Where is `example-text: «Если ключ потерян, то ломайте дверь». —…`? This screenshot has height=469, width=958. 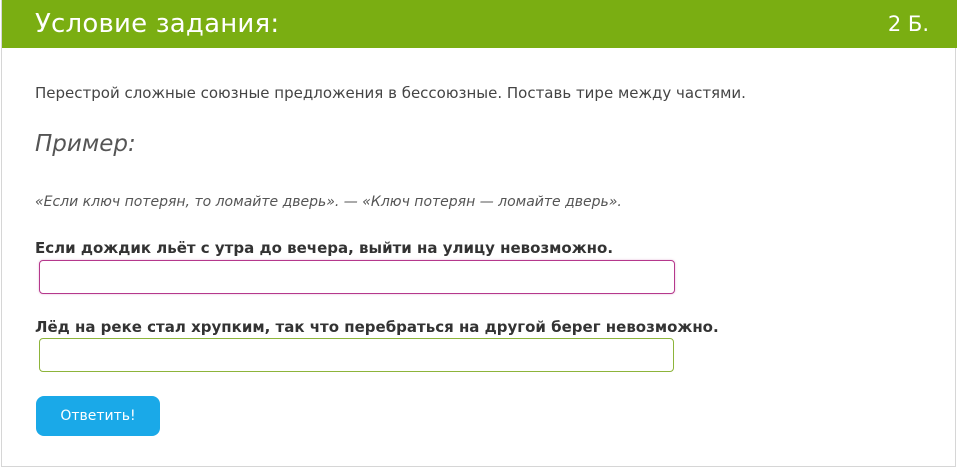 example-text: «Если ключ потерян, то ломайте дверь». —… is located at coordinates (328, 202).